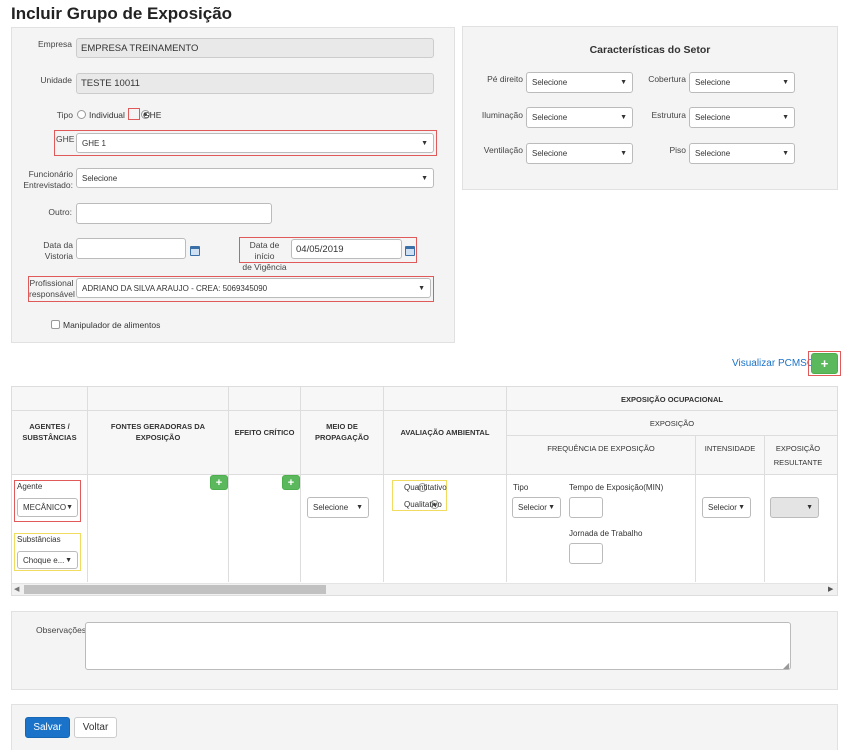 The width and height of the screenshot is (849, 756). I want to click on add-fonte-button: +, so click(219, 482).